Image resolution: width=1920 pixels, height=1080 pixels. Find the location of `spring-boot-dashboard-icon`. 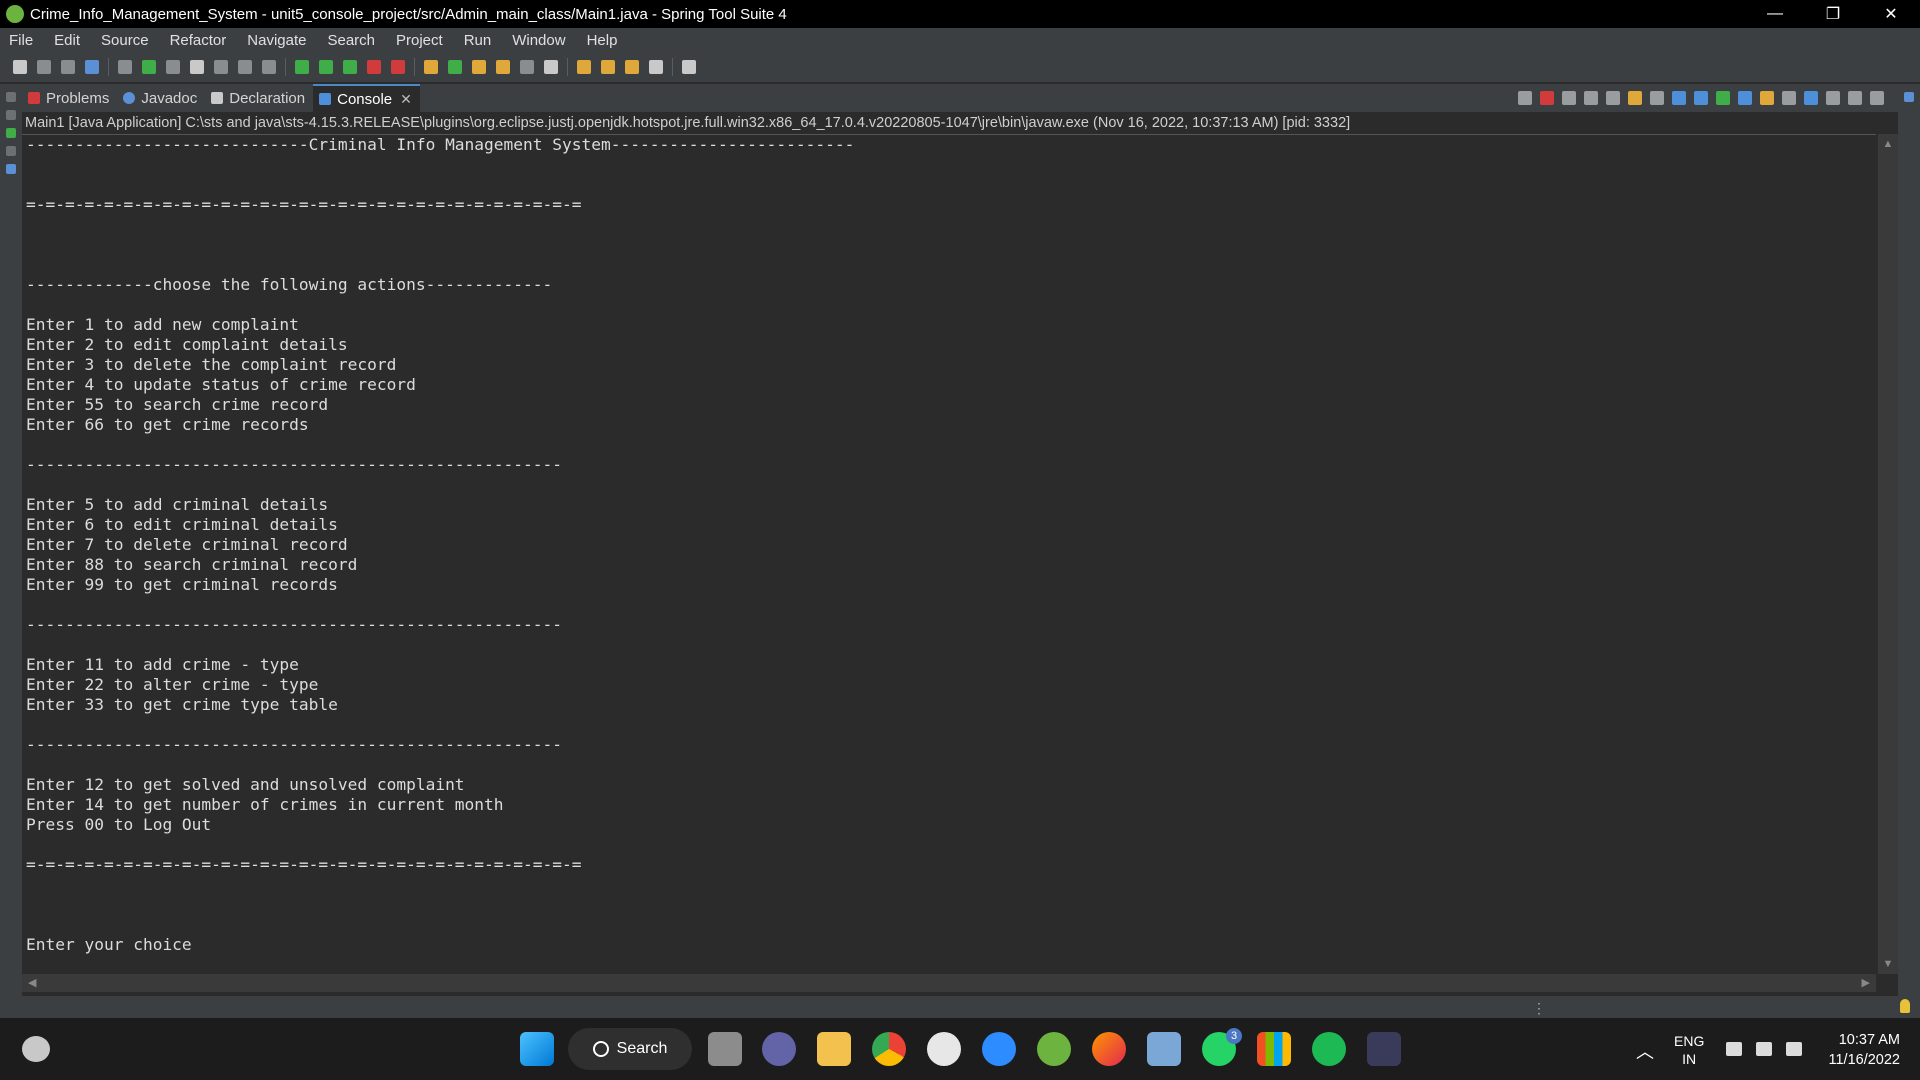

spring-boot-dashboard-icon is located at coordinates (149, 67).